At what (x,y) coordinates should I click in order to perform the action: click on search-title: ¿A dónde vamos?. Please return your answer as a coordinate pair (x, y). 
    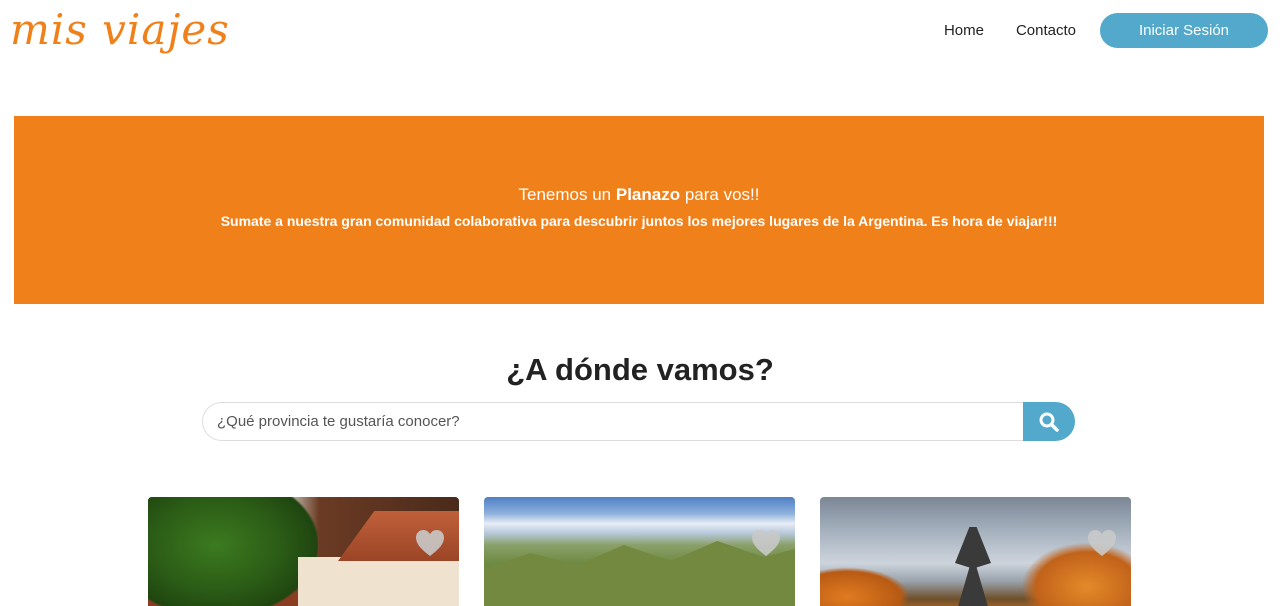
    Looking at the image, I should click on (640, 369).